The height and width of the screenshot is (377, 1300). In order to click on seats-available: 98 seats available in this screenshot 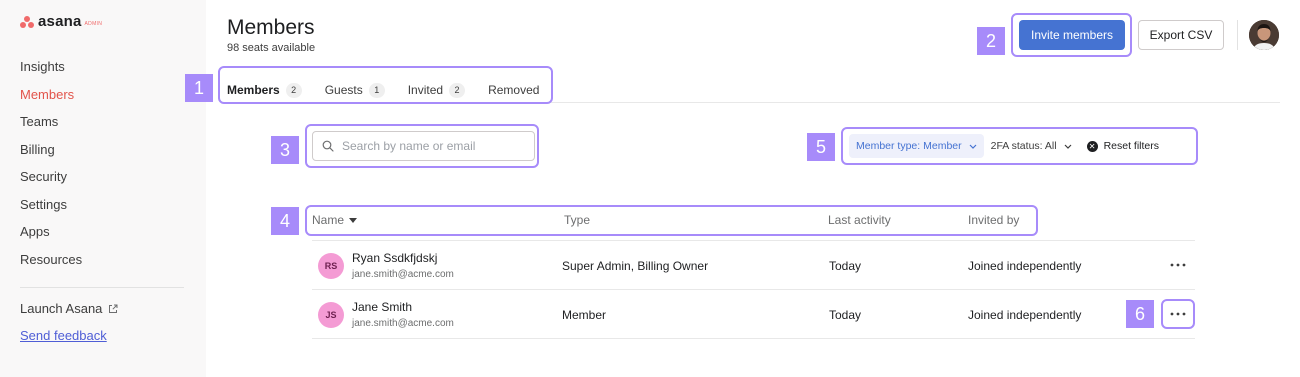, I will do `click(271, 48)`.